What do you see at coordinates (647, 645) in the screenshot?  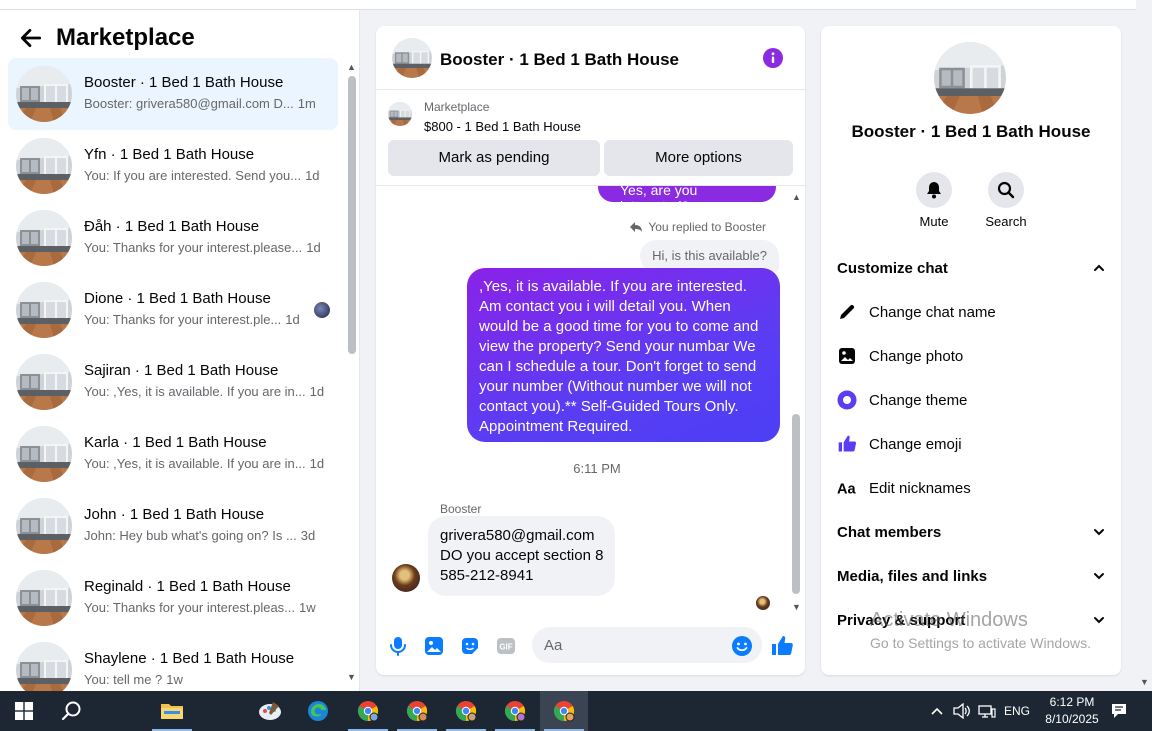 I see `message-input` at bounding box center [647, 645].